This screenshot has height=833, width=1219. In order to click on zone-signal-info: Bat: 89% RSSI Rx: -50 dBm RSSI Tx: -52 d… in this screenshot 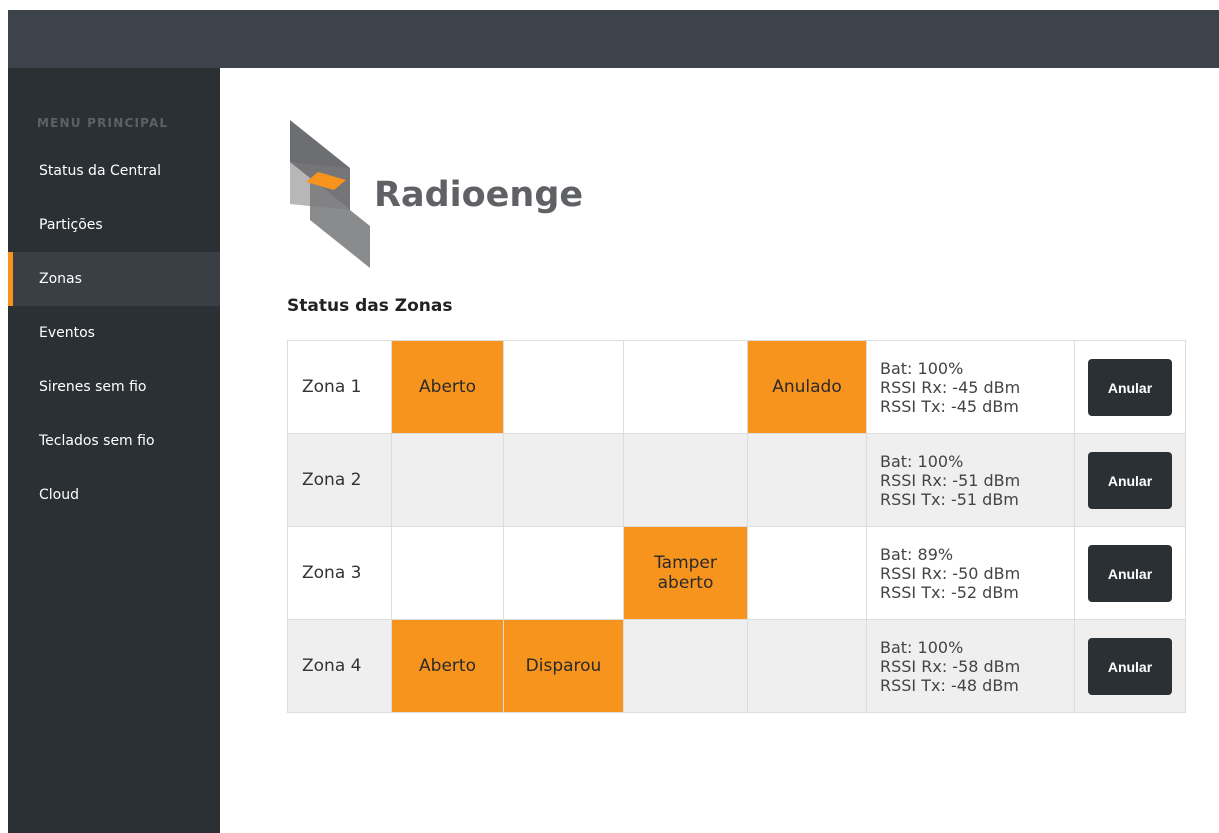, I will do `click(970, 573)`.